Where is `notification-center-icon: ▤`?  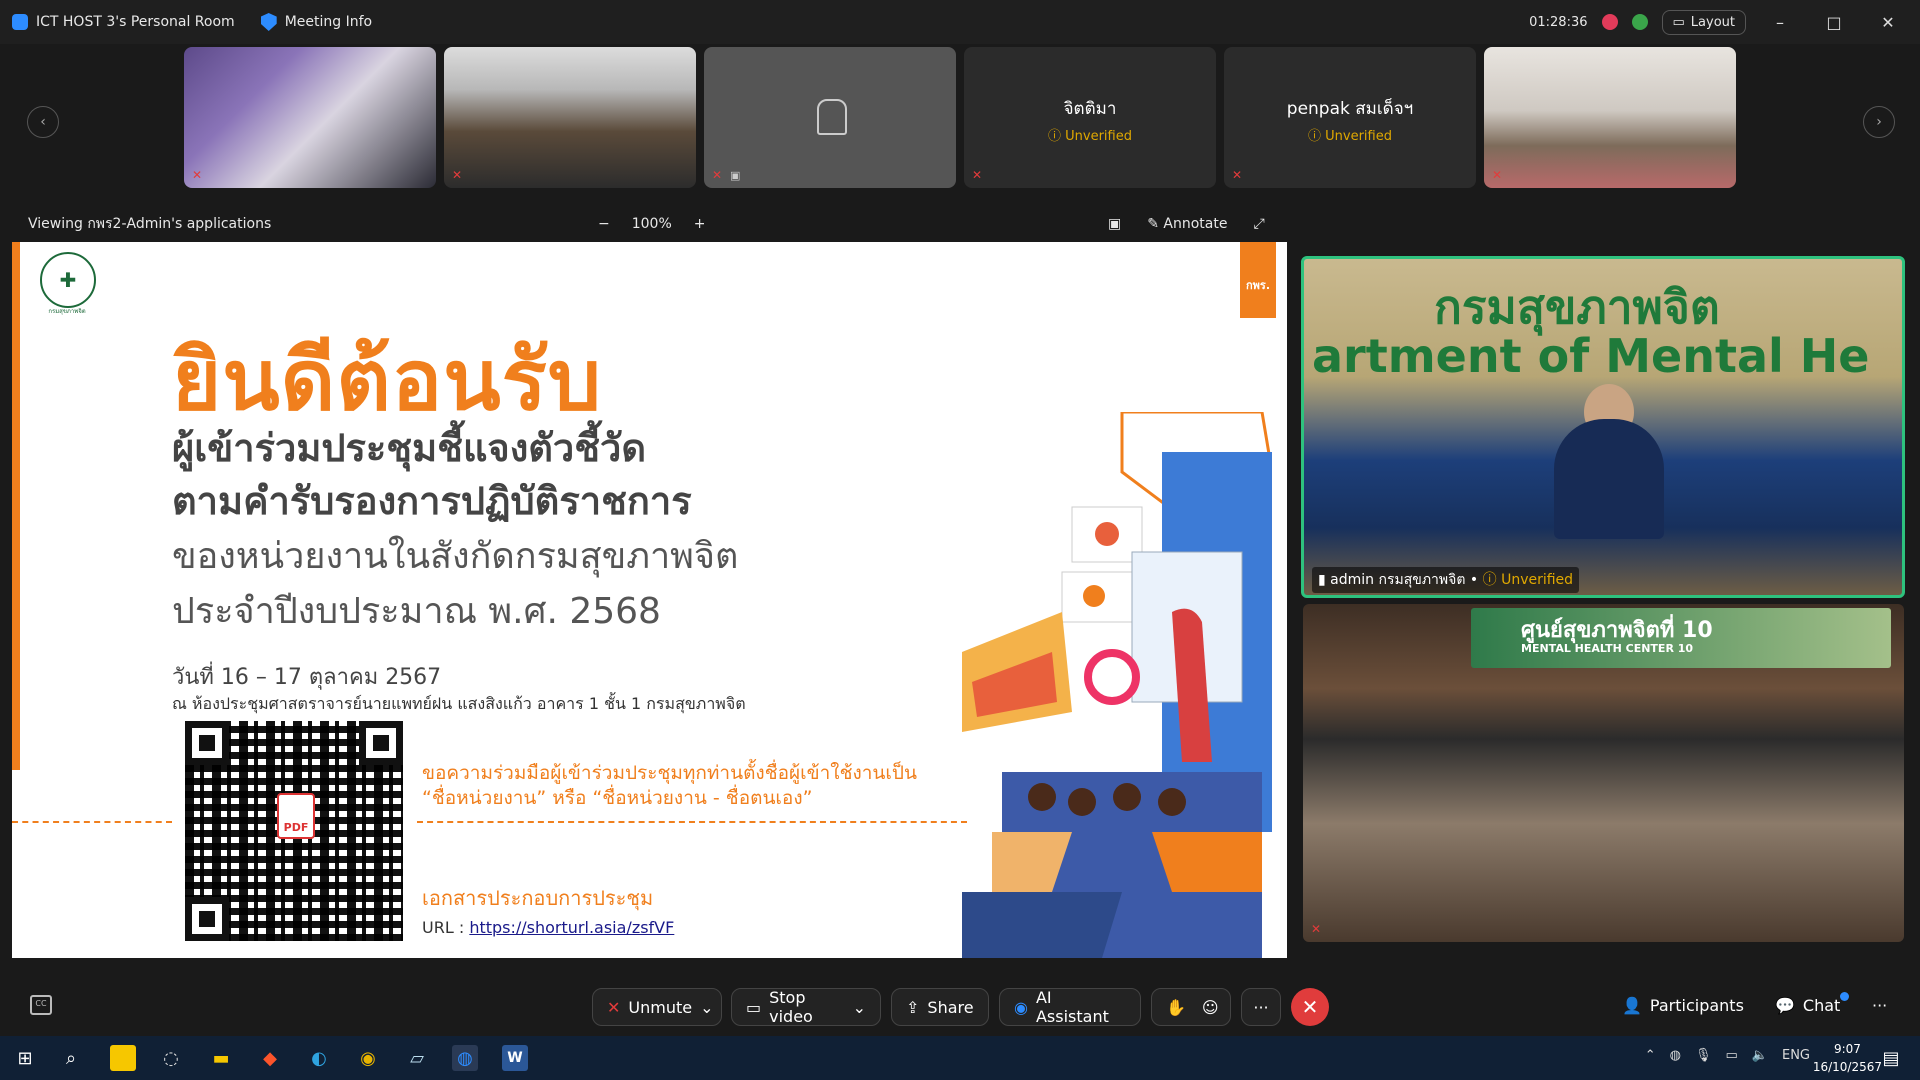
notification-center-icon: ▤ is located at coordinates (1891, 1058).